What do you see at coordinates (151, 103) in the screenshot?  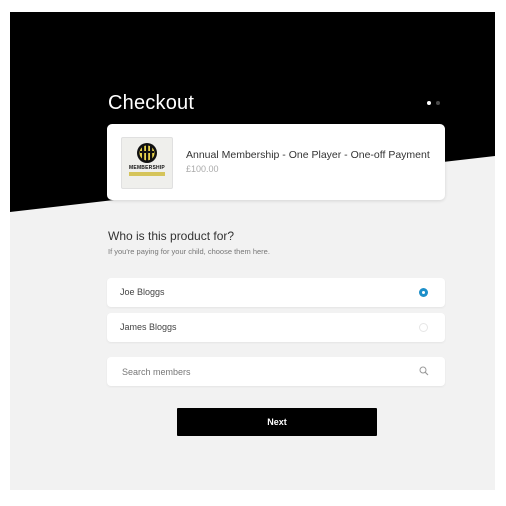 I see `page-title: Checkout` at bounding box center [151, 103].